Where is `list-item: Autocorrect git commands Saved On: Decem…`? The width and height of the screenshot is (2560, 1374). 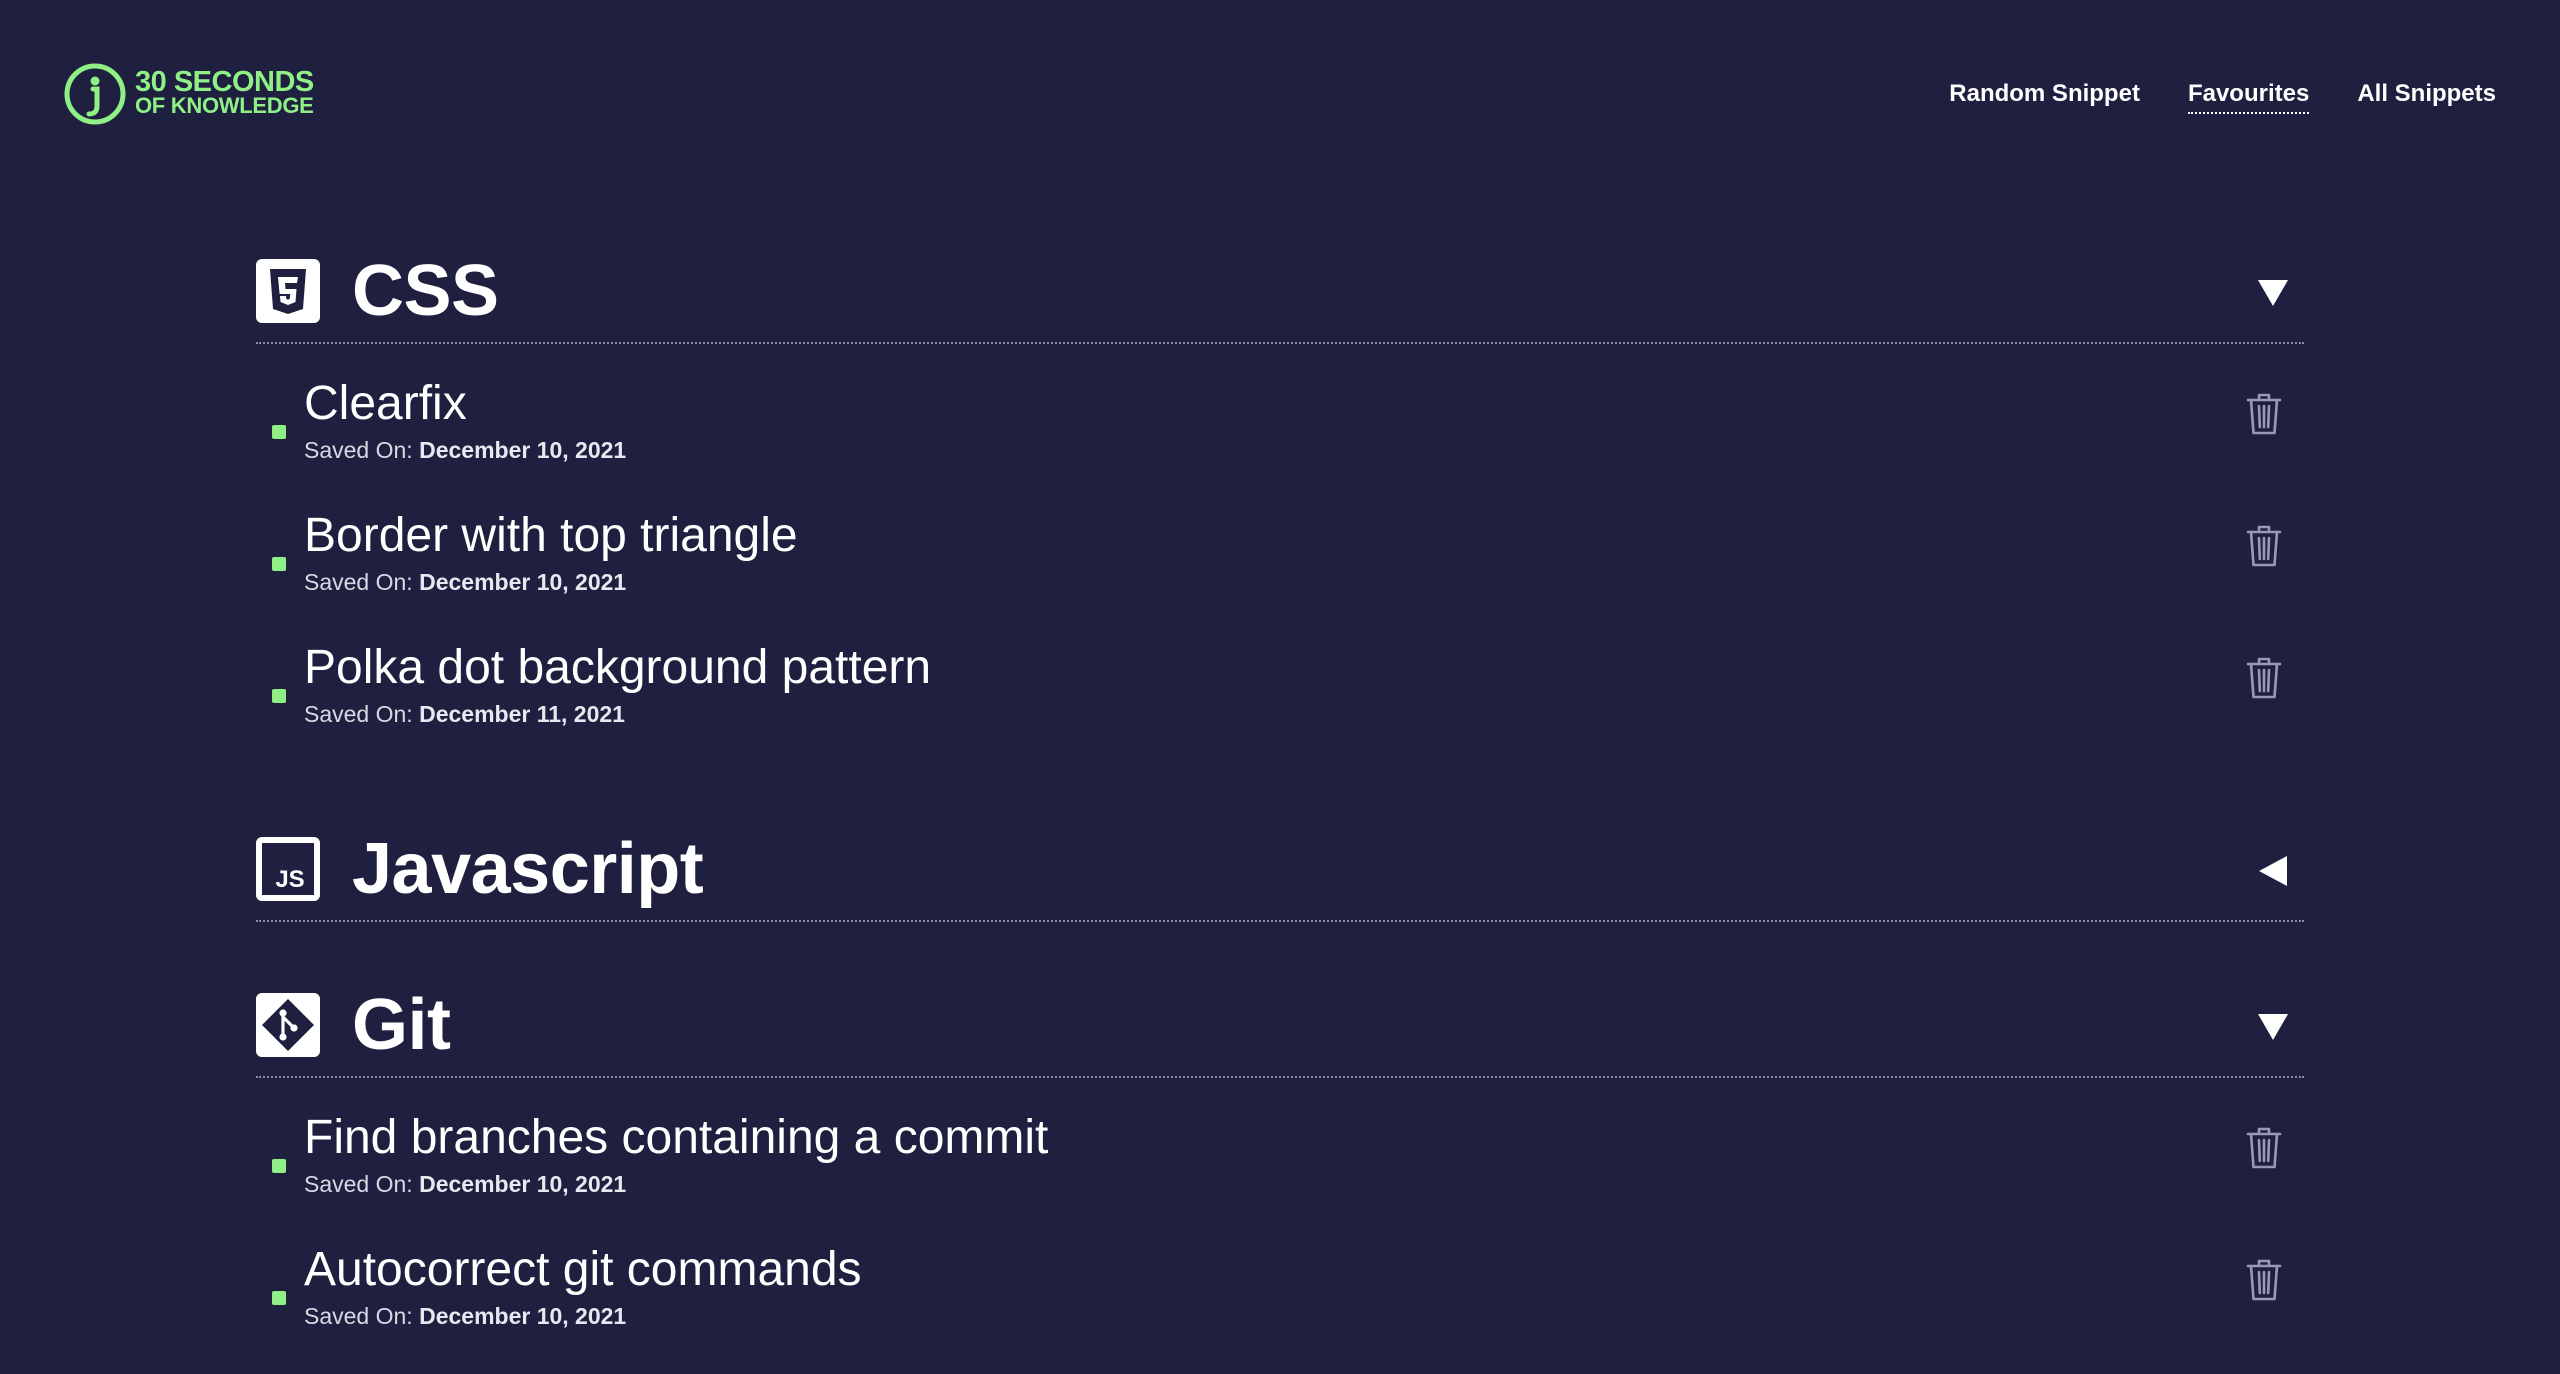
list-item: Autocorrect git commands Saved On: Decem… is located at coordinates (1280, 1308).